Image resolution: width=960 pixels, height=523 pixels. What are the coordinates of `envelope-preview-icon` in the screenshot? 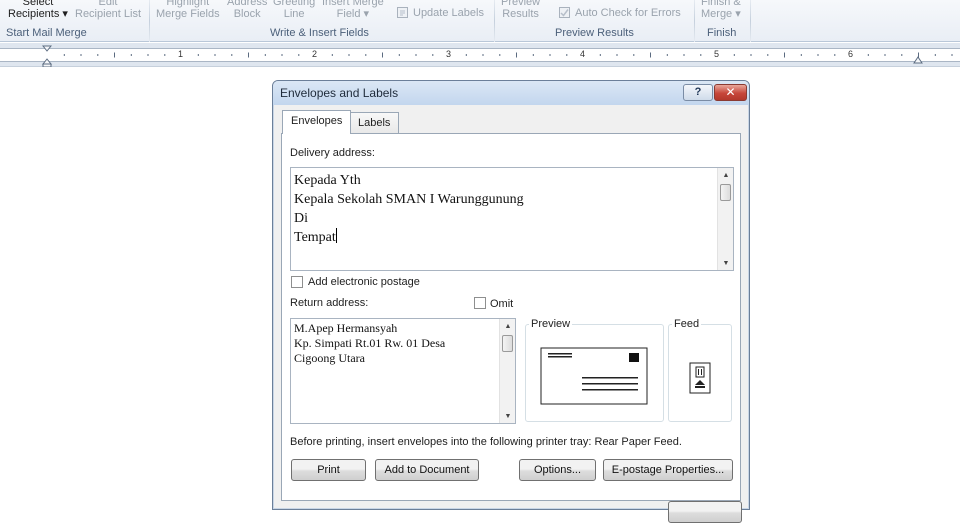 It's located at (594, 376).